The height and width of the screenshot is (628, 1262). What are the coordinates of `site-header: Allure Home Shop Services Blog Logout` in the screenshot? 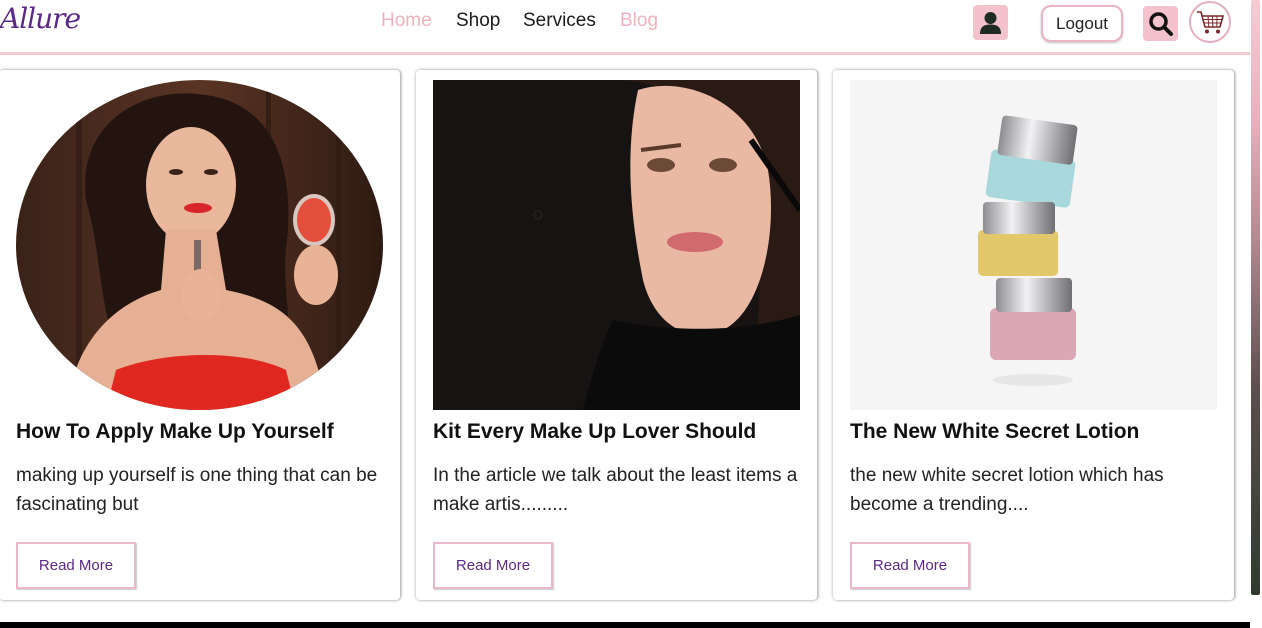 It's located at (625, 27).